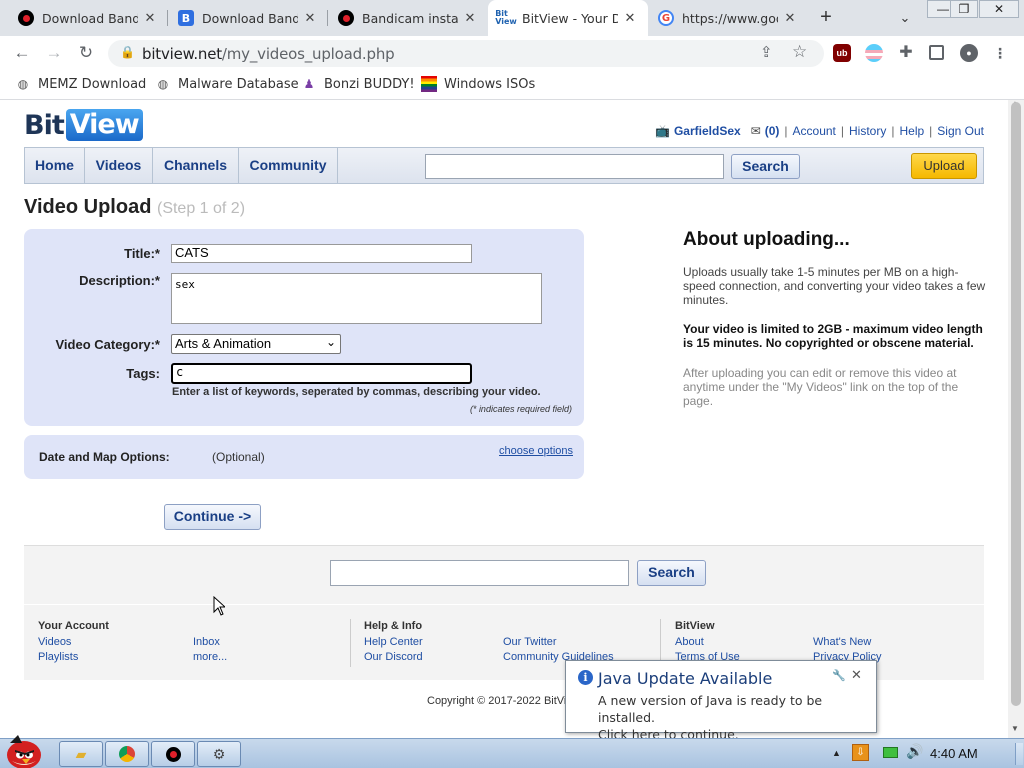 The height and width of the screenshot is (768, 1024). I want to click on help-link: Help, so click(911, 131).